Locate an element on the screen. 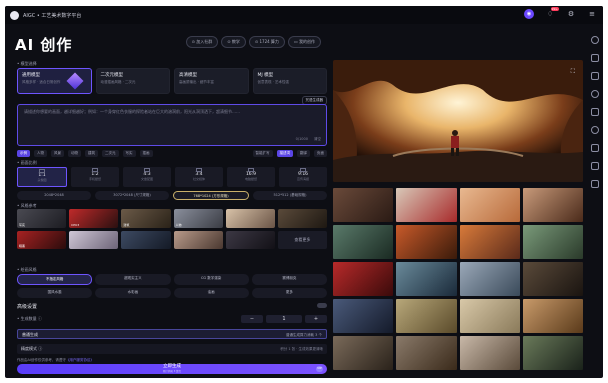 Image resolution: width=608 pixels, height=383 pixels. user-icon: ◉ is located at coordinates (529, 14).